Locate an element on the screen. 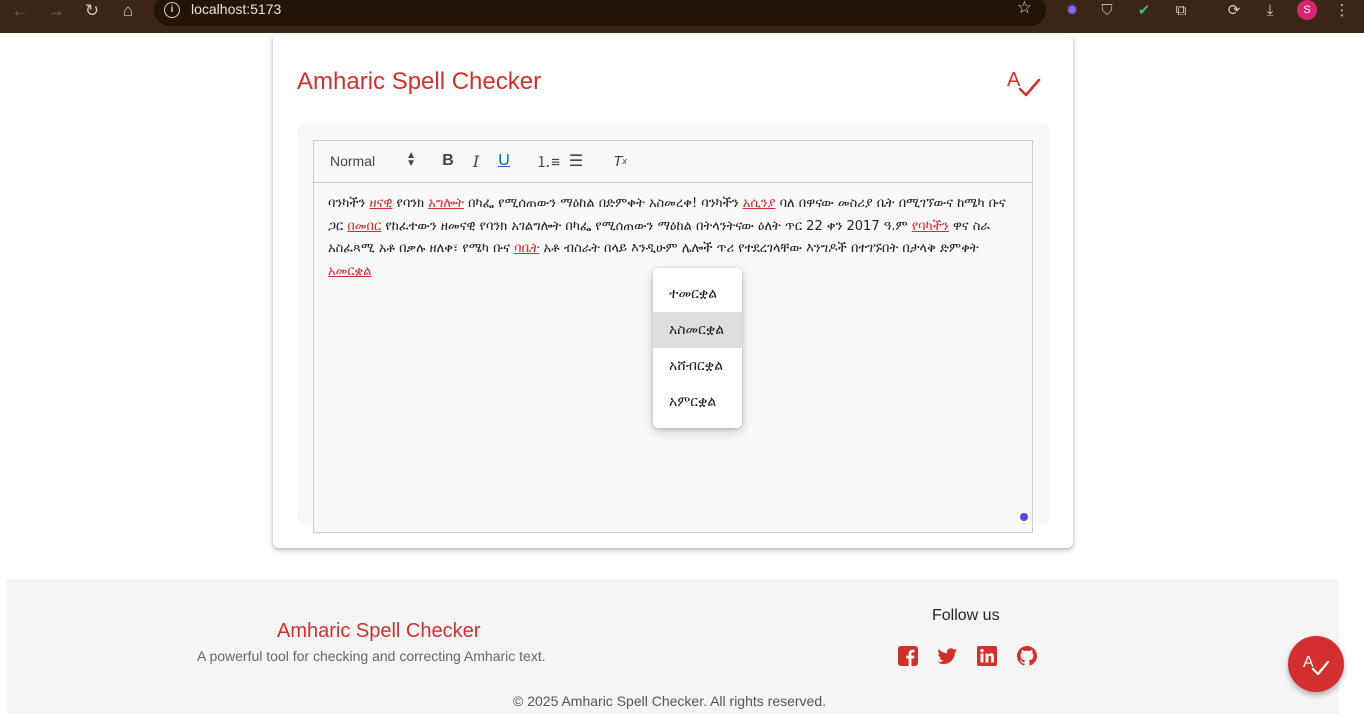 This screenshot has height=714, width=1364. back-icon: ← is located at coordinates (20, 11).